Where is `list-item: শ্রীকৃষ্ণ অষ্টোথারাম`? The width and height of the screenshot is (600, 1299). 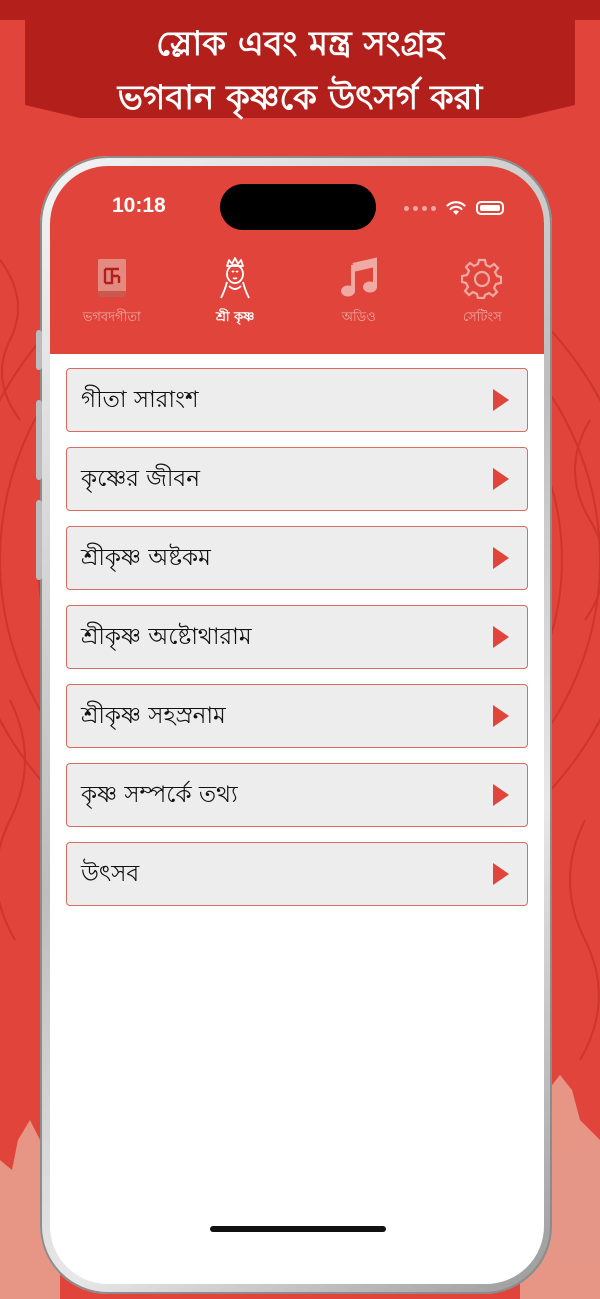 list-item: শ্রীকৃষ্ণ অষ্টোথারাম is located at coordinates (297, 637).